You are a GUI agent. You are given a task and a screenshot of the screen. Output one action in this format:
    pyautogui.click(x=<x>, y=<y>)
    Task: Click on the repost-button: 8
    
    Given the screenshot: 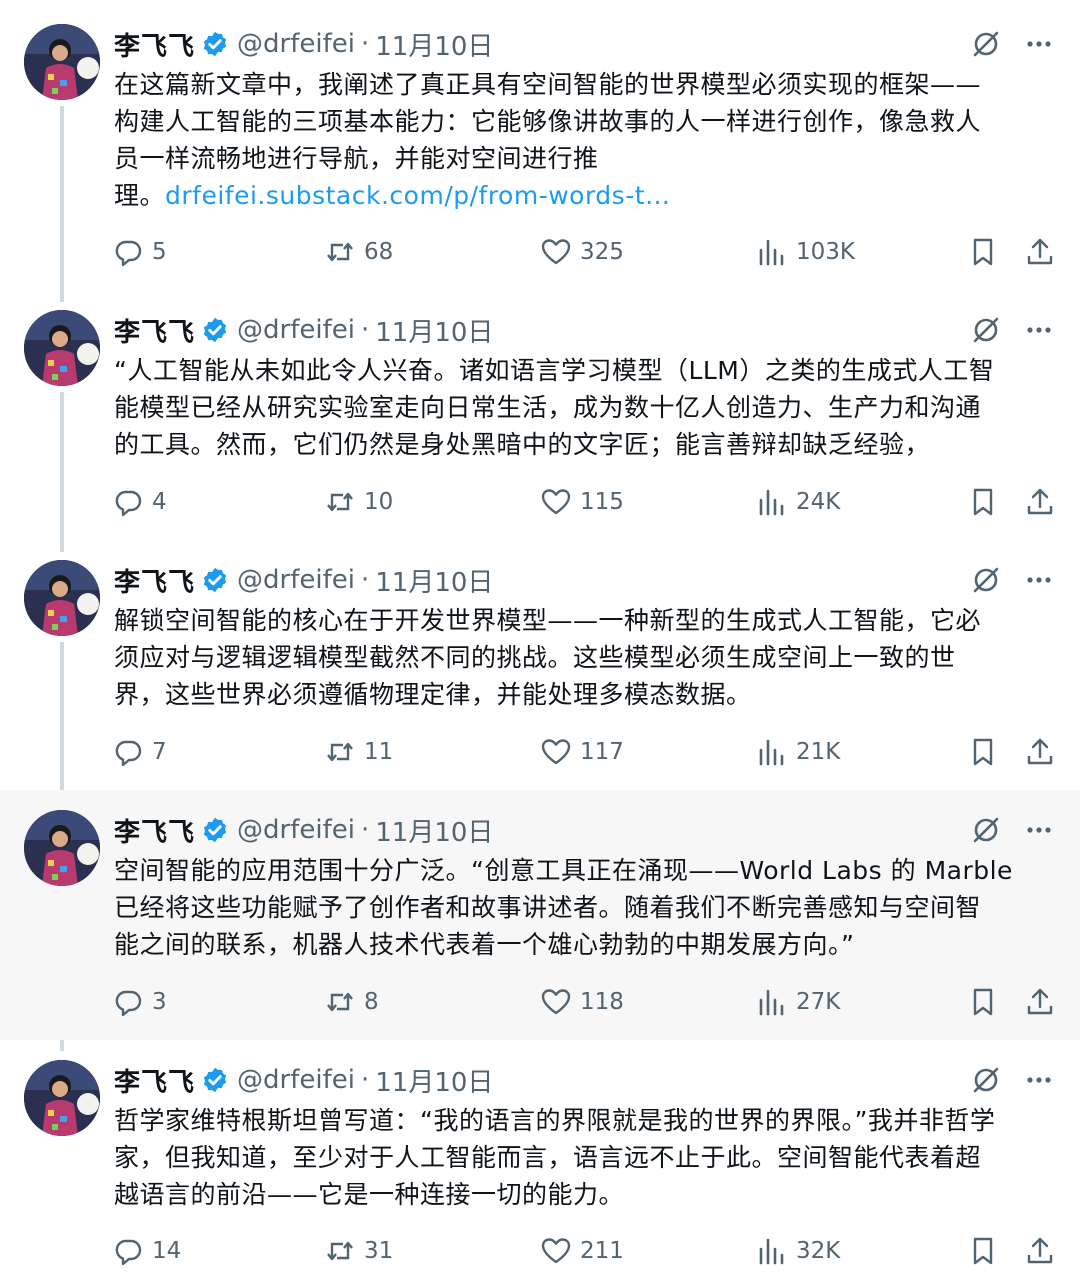 What is the action you would take?
    pyautogui.click(x=351, y=1002)
    